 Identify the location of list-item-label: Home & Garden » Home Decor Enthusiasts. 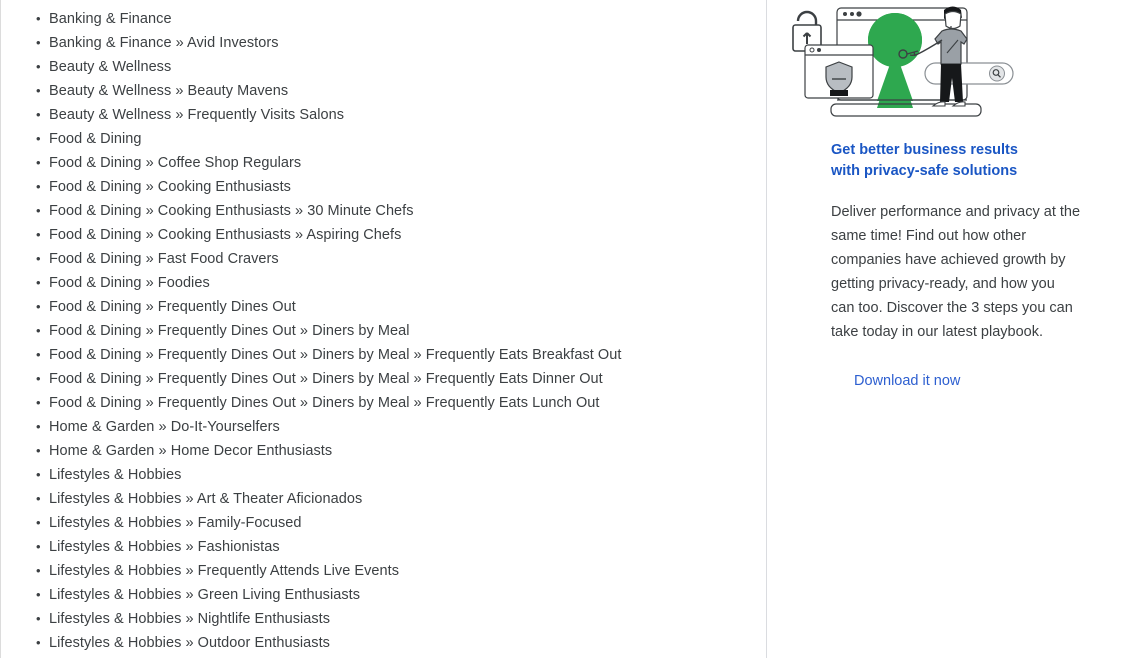
(191, 451).